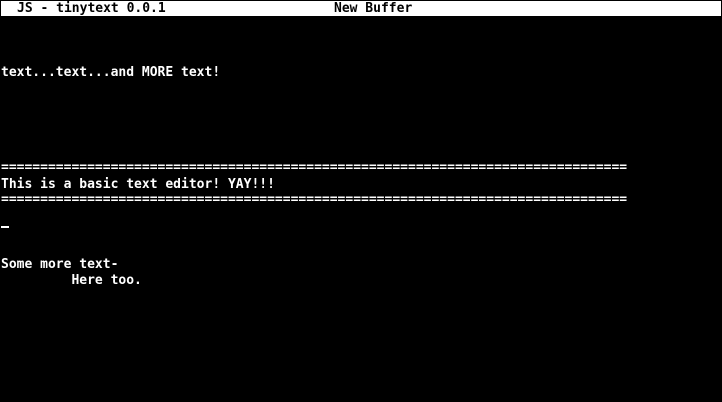  I want to click on text-line: text...text...and MORE text!, so click(110, 73).